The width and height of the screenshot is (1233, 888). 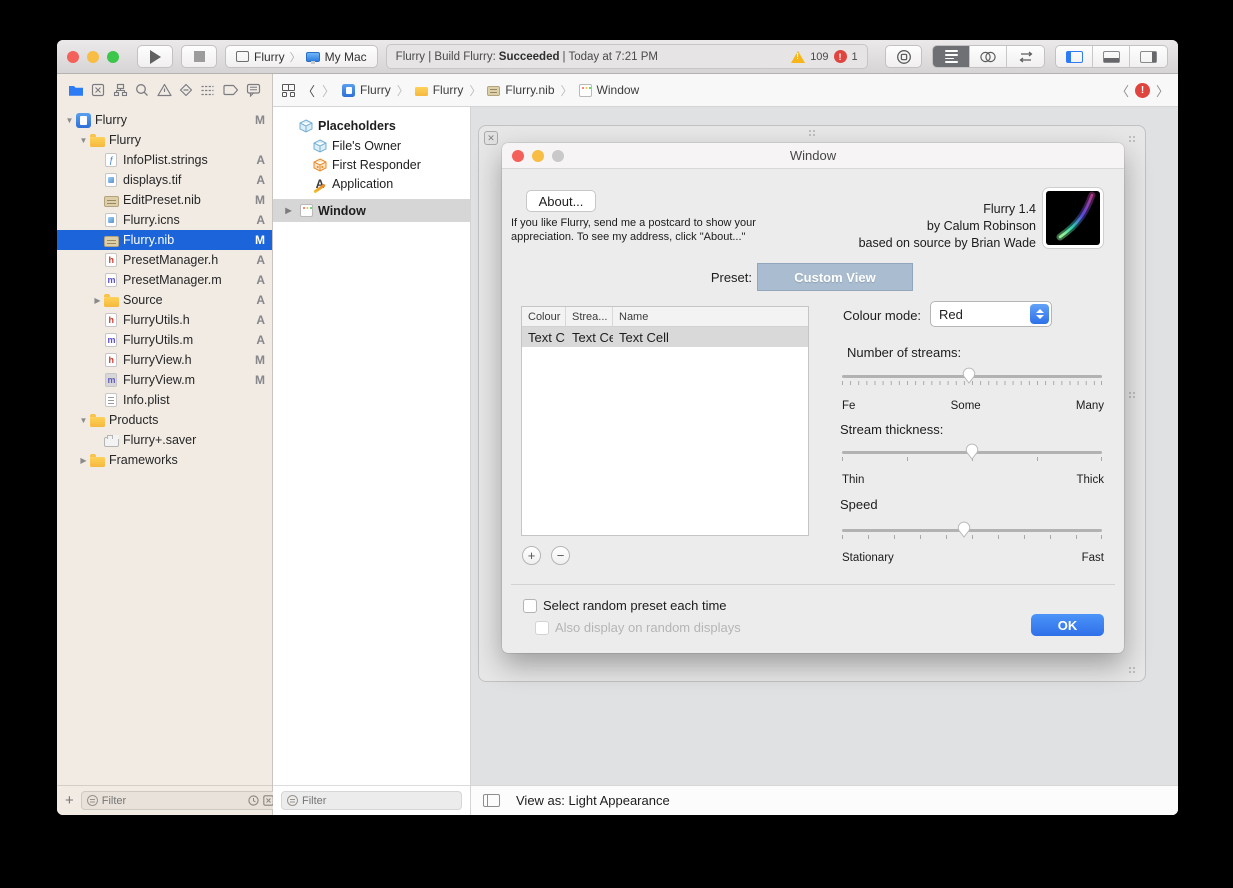 I want to click on preset-custom-view: Custom View, so click(x=835, y=277).